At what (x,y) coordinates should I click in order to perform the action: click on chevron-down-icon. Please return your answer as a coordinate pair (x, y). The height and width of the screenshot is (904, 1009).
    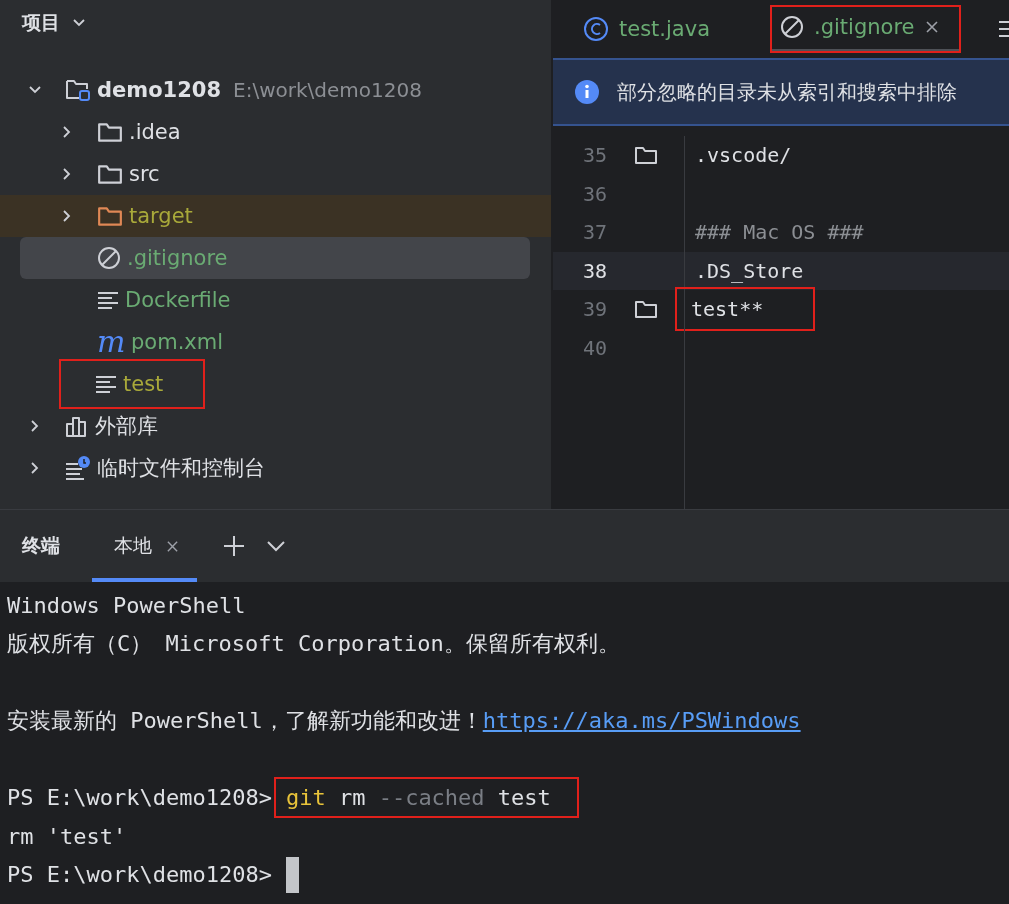
    Looking at the image, I should click on (276, 546).